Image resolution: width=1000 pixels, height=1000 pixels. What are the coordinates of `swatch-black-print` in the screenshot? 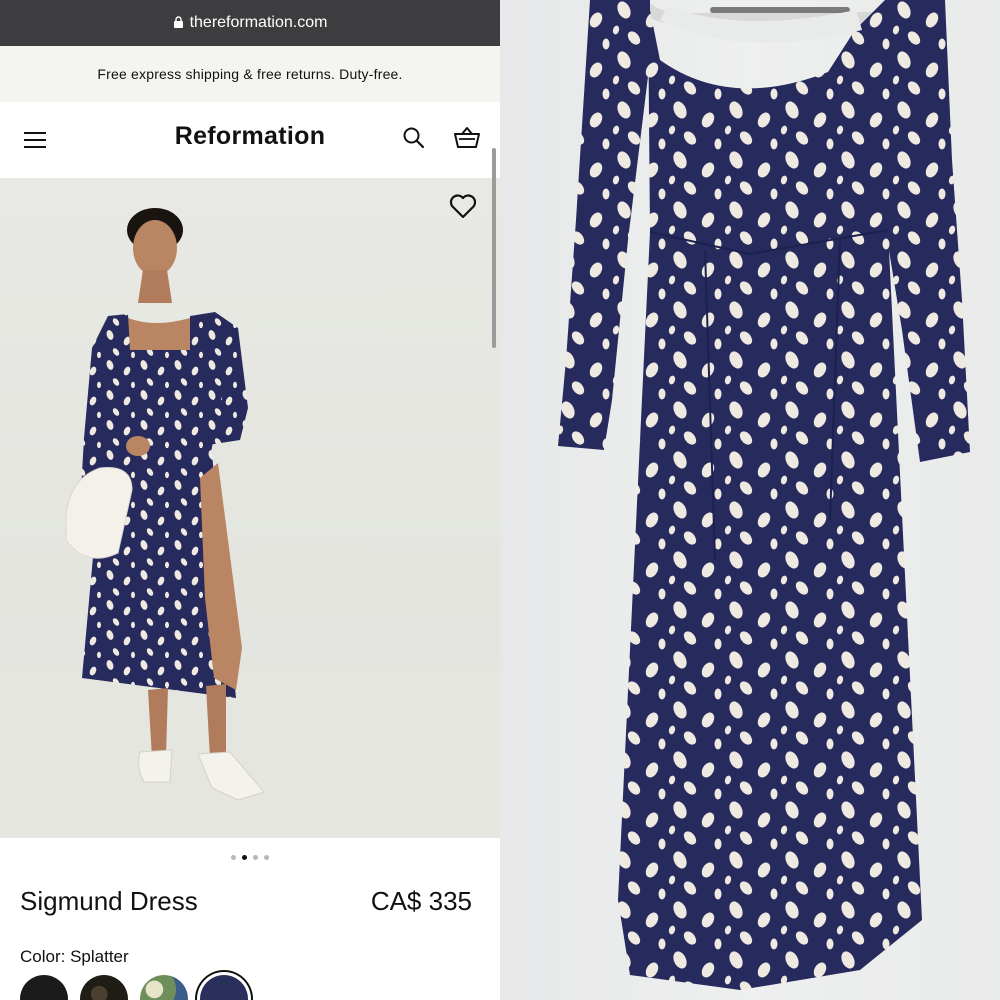 It's located at (104, 987).